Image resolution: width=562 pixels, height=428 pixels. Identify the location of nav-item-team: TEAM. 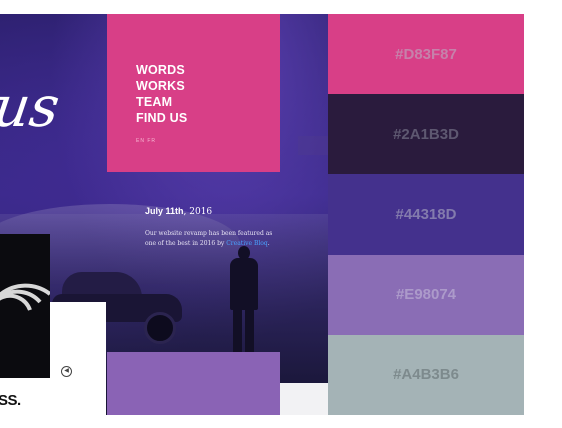
(161, 102).